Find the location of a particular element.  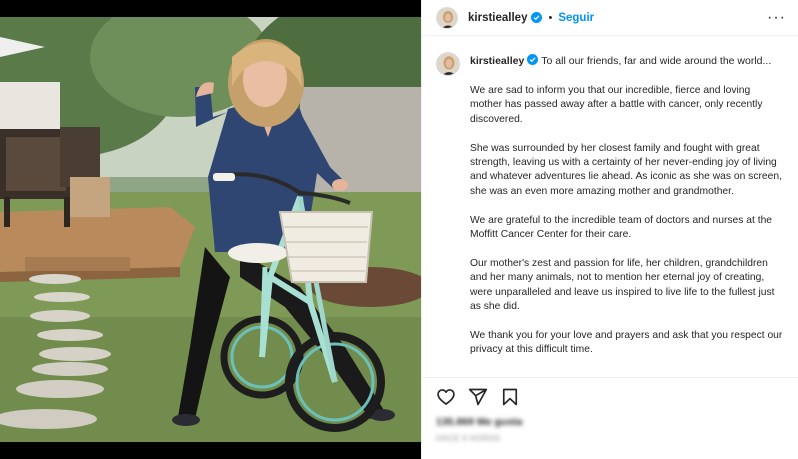

avatar is located at coordinates (447, 17).